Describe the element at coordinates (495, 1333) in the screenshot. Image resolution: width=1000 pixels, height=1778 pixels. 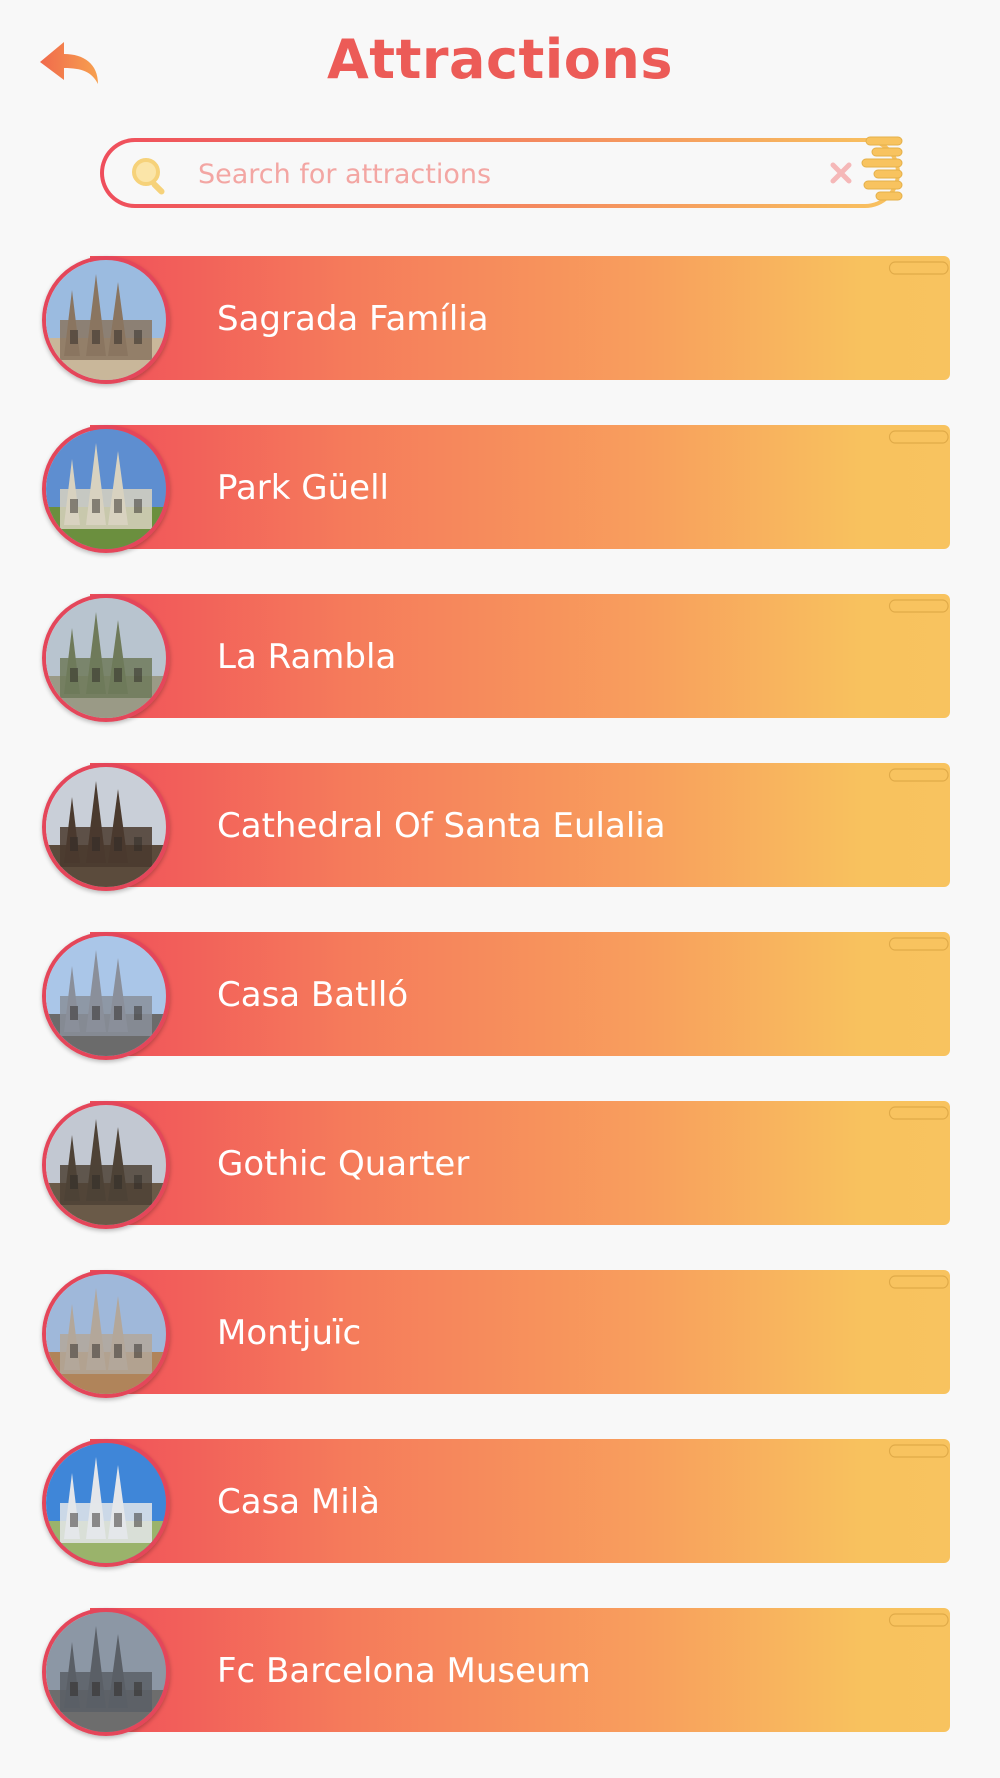
I see `attraction-item: Montjuïc` at that location.